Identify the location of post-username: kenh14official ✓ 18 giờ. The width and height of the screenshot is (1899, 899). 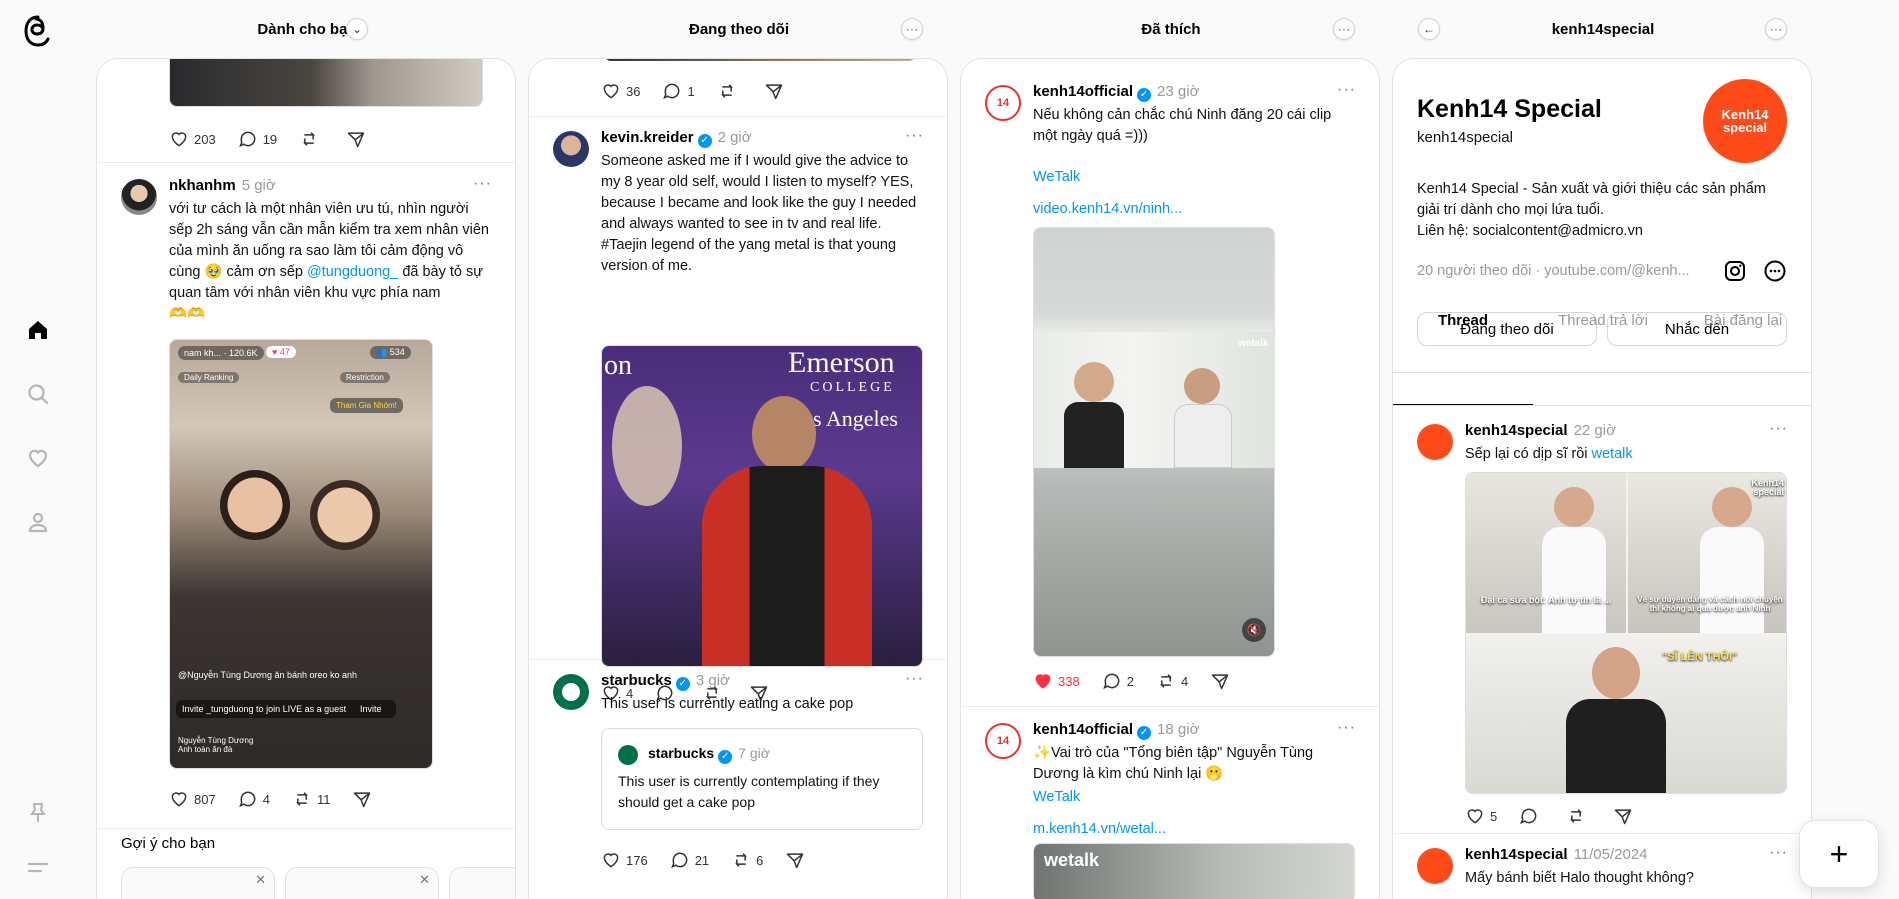
(1116, 730).